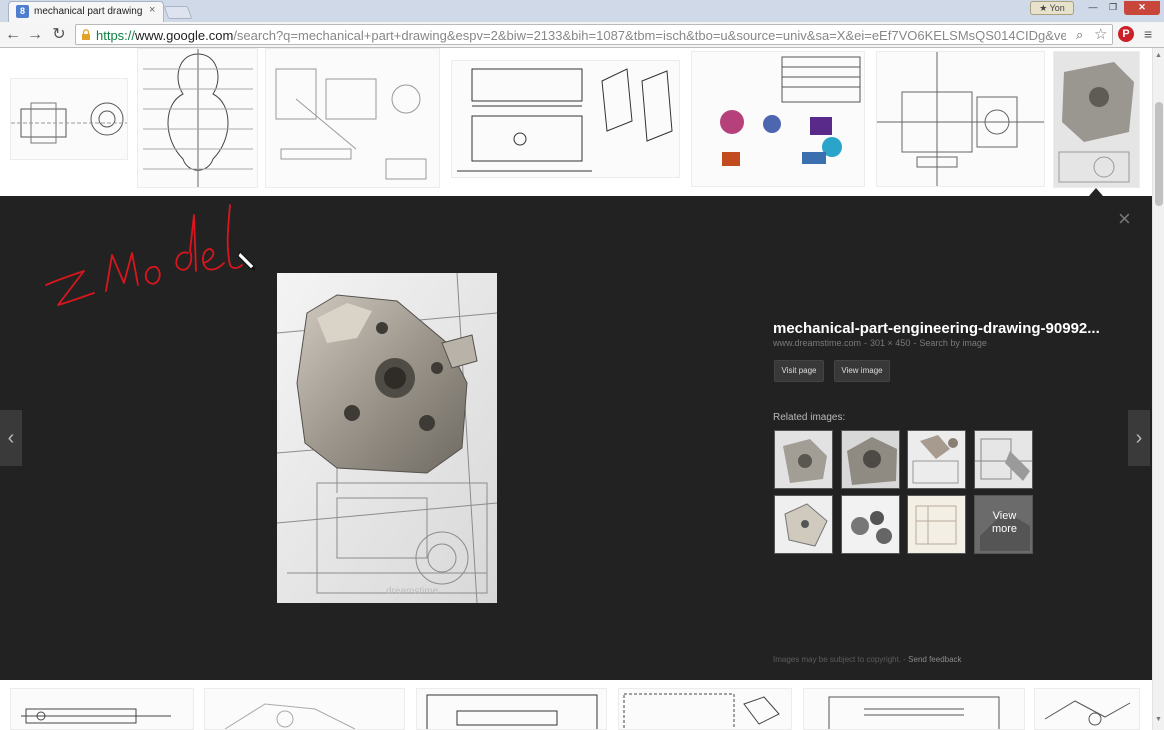  What do you see at coordinates (11, 438) in the screenshot?
I see `previous-image-icon: ‹` at bounding box center [11, 438].